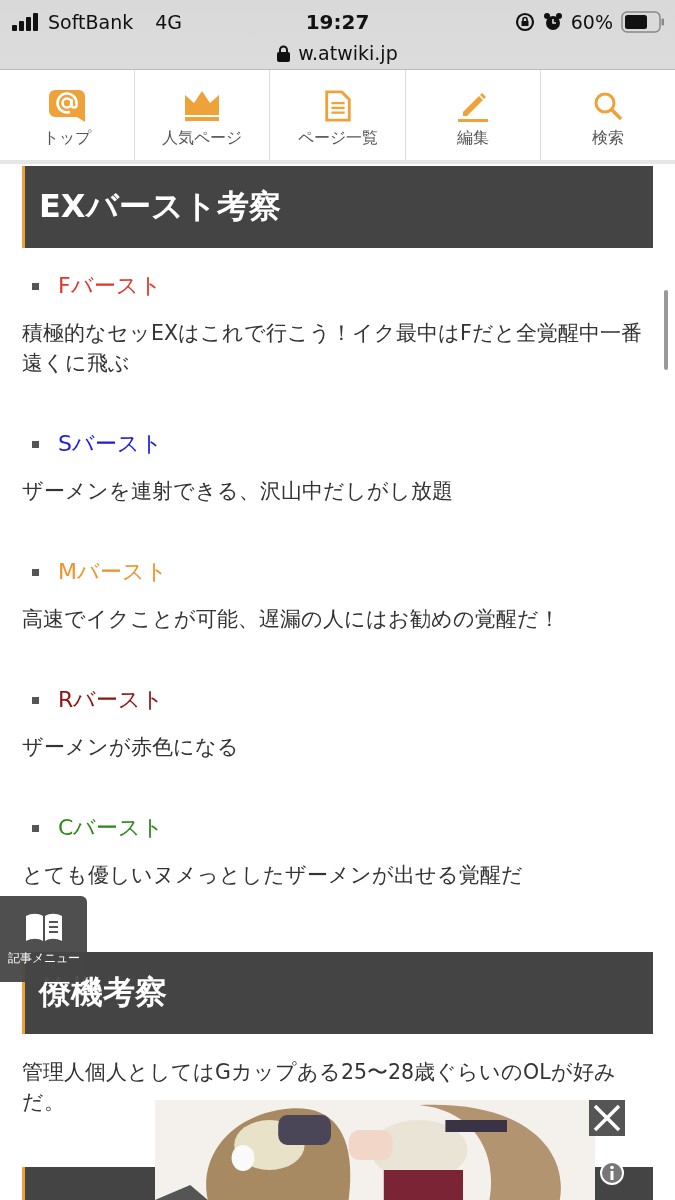  I want to click on lock-icon, so click(284, 53).